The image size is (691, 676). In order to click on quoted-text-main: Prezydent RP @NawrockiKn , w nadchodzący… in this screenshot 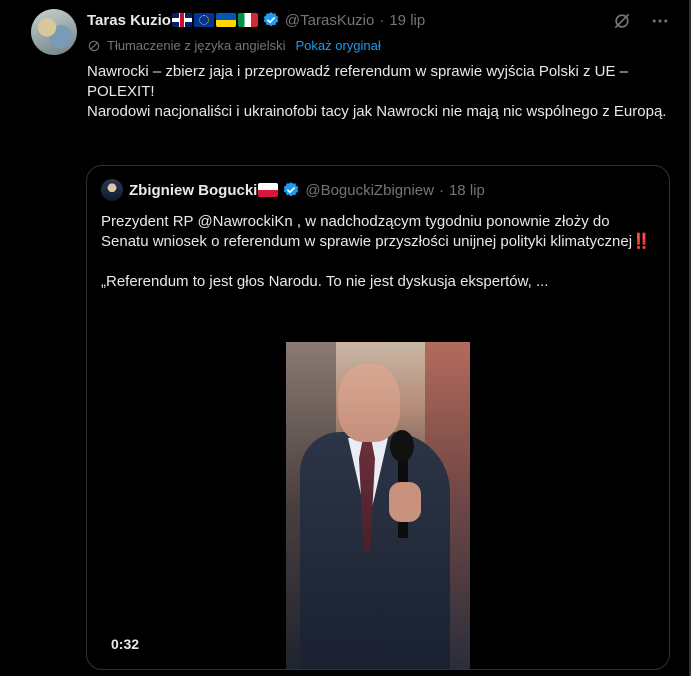, I will do `click(367, 231)`.